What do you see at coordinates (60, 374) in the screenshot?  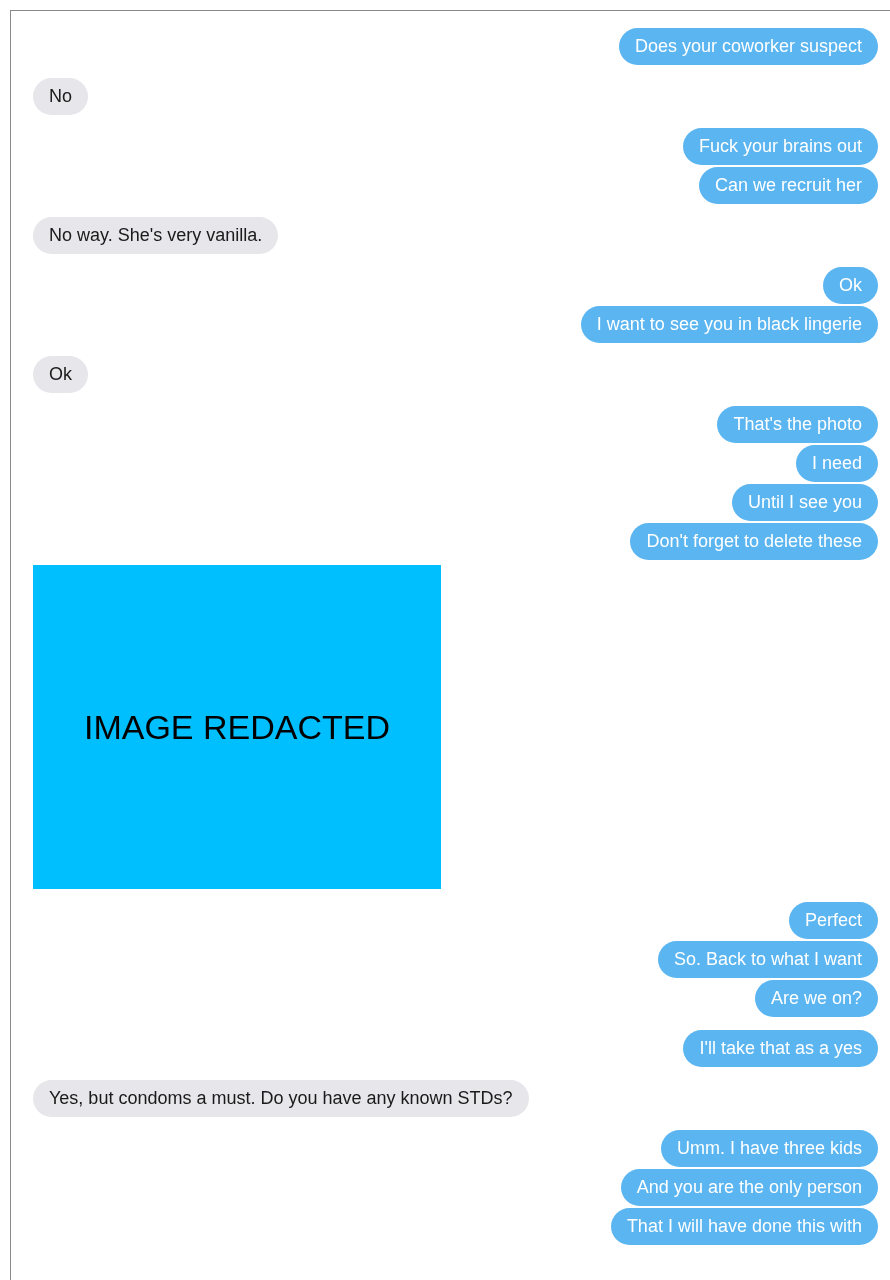 I see `received-message-bubble: Ok` at bounding box center [60, 374].